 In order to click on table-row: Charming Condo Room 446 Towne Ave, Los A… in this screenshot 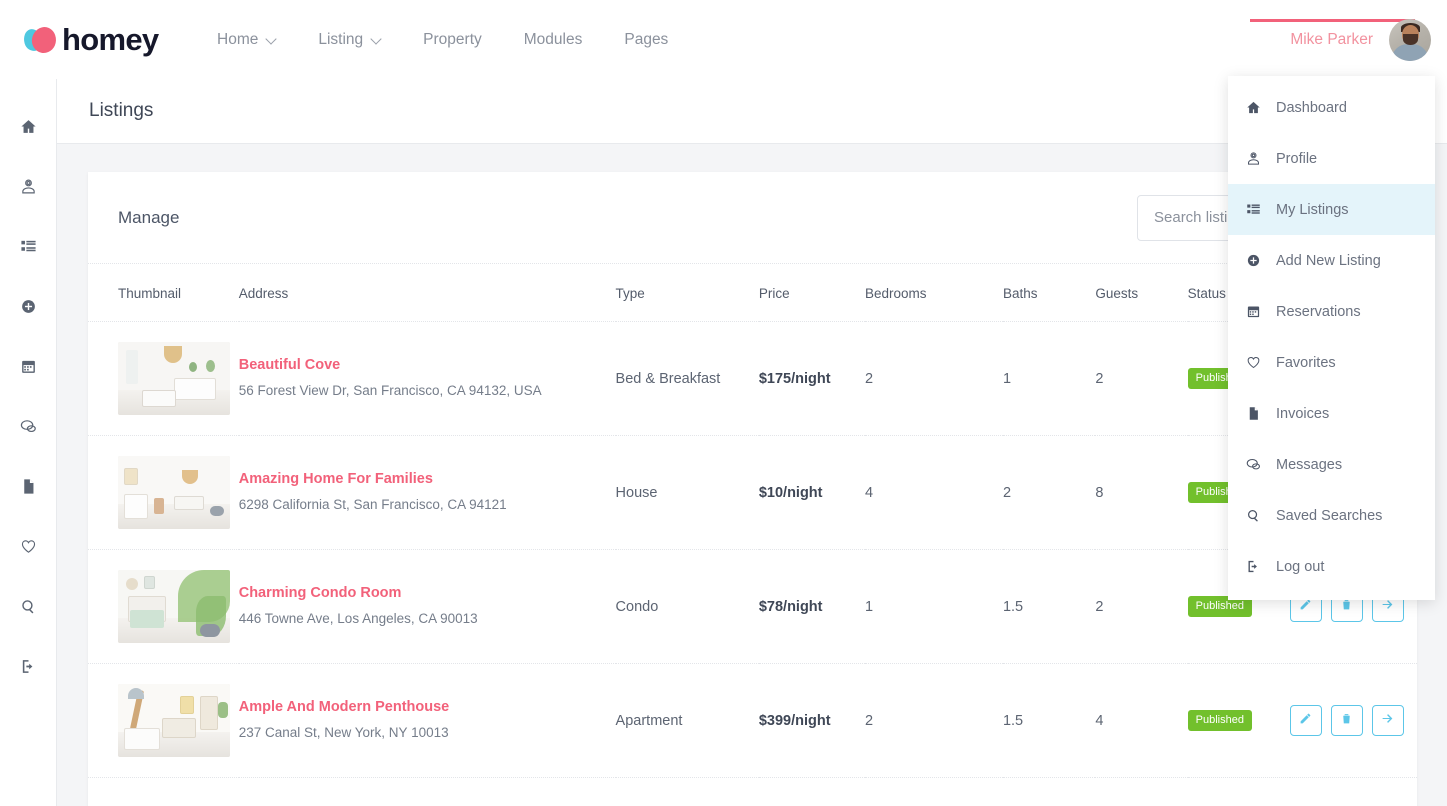, I will do `click(752, 606)`.